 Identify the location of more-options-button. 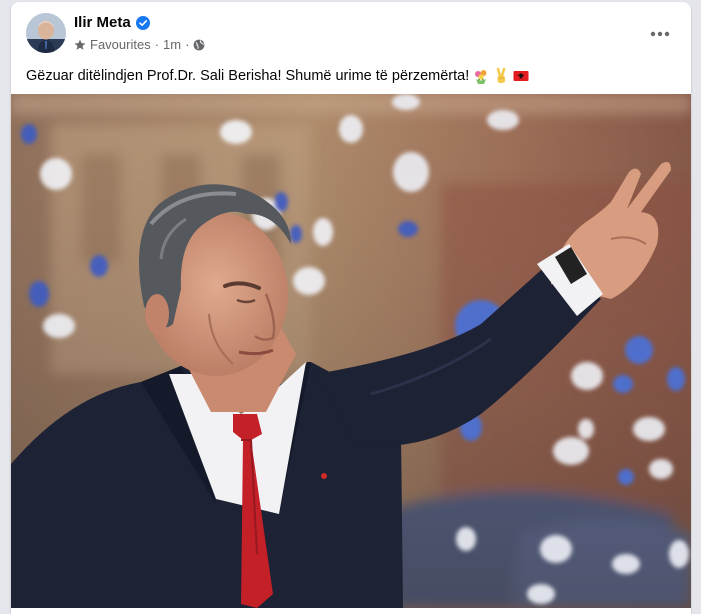
(660, 33).